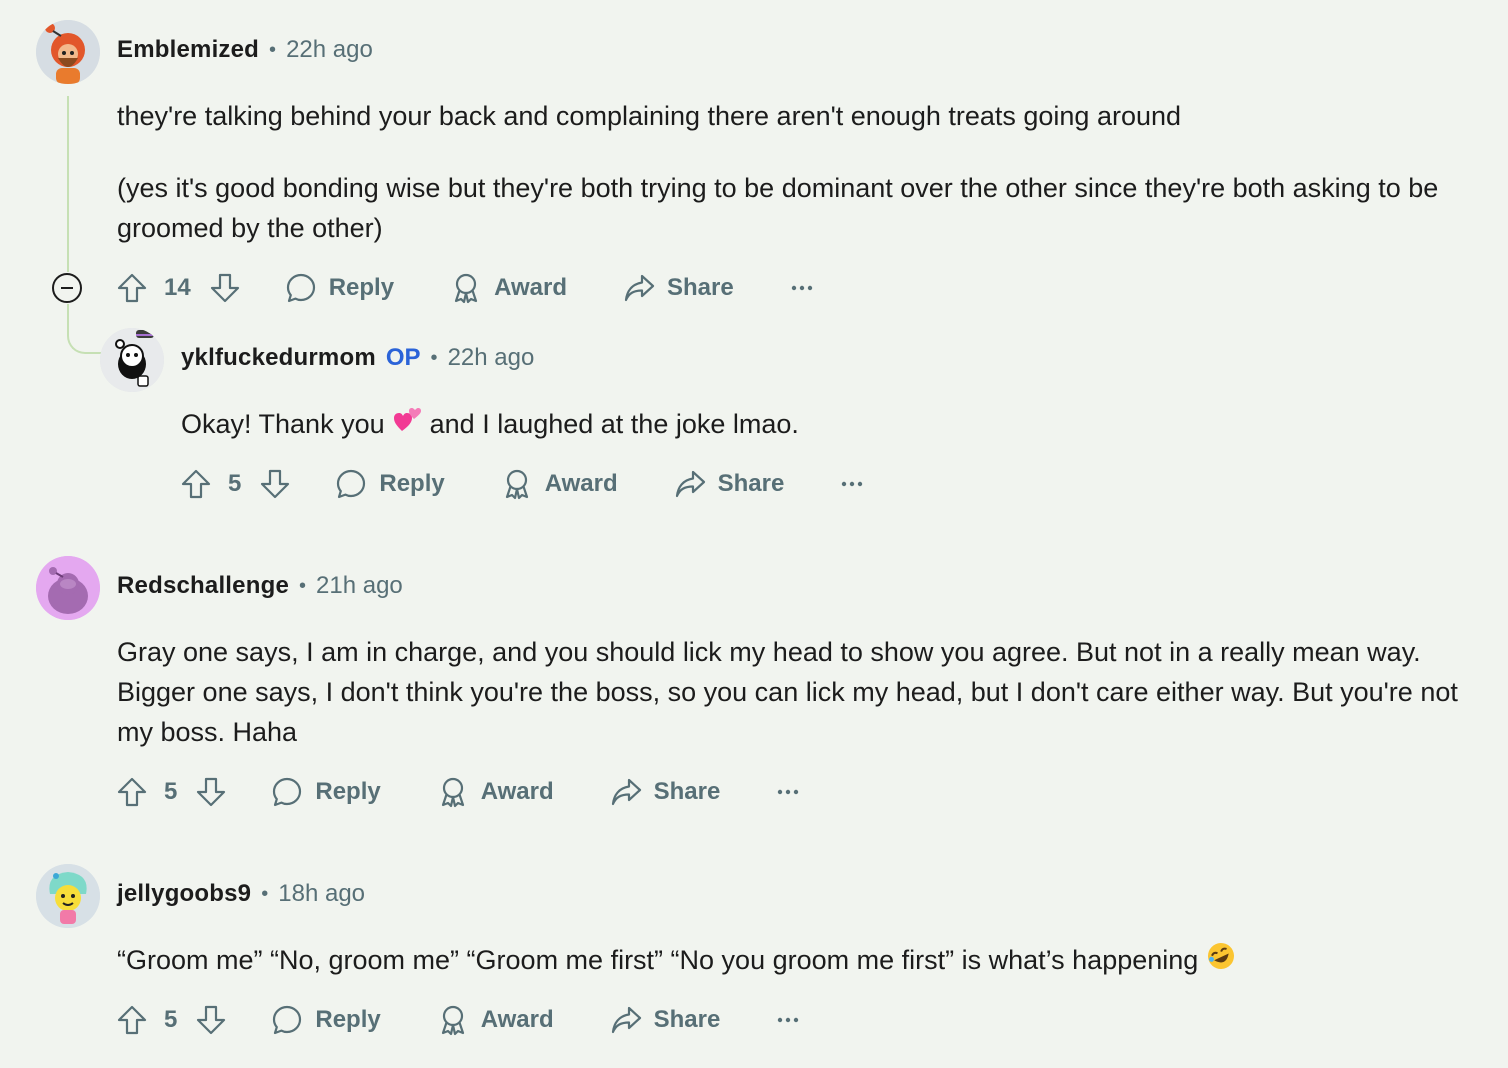 Image resolution: width=1508 pixels, height=1068 pixels. Describe the element at coordinates (184, 894) in the screenshot. I see `username: jellygoobs9` at that location.